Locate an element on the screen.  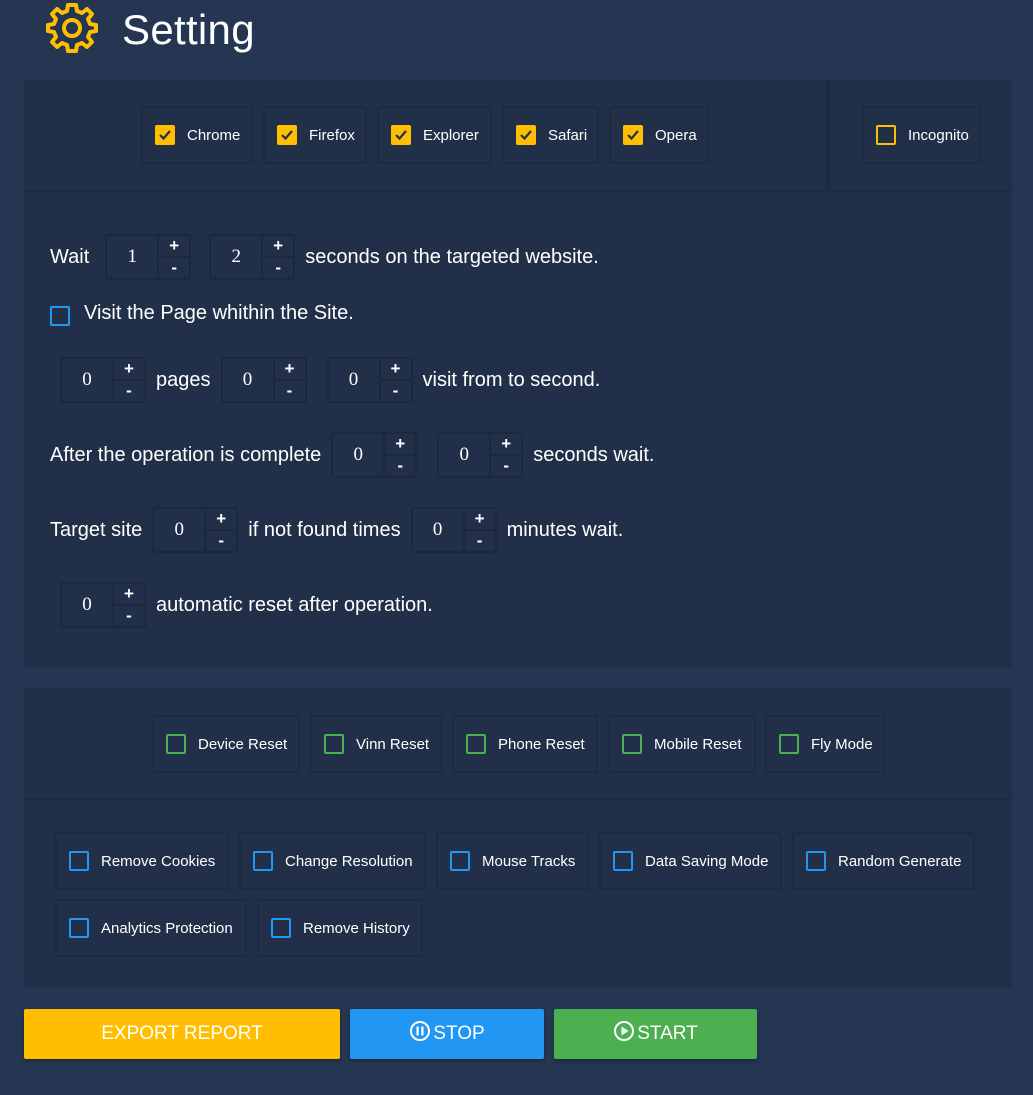
browser-safari-checkbox: Safari is located at coordinates (550, 135).